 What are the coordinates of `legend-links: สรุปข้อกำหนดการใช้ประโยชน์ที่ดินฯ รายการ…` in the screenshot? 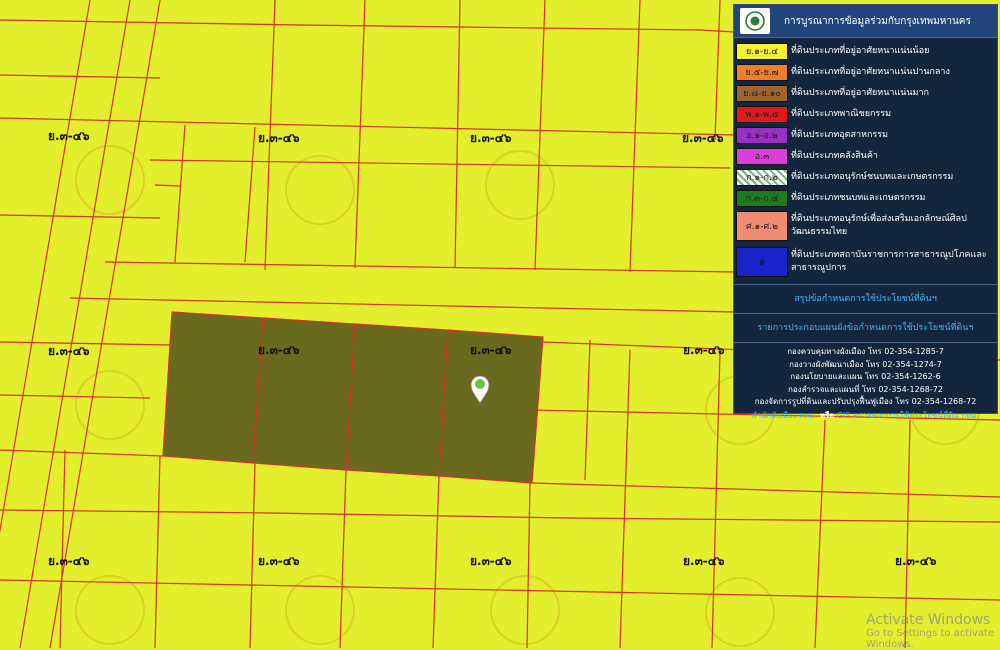 It's located at (865, 313).